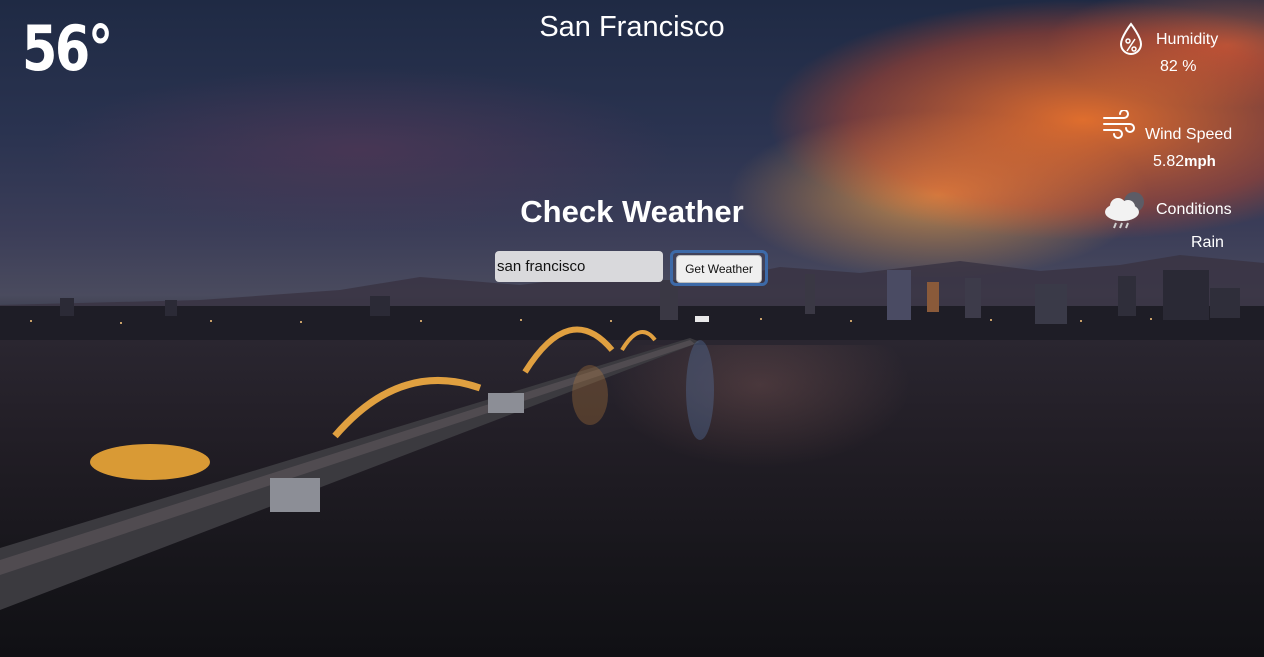  What do you see at coordinates (1187, 39) in the screenshot?
I see `humidity-label: Humidity` at bounding box center [1187, 39].